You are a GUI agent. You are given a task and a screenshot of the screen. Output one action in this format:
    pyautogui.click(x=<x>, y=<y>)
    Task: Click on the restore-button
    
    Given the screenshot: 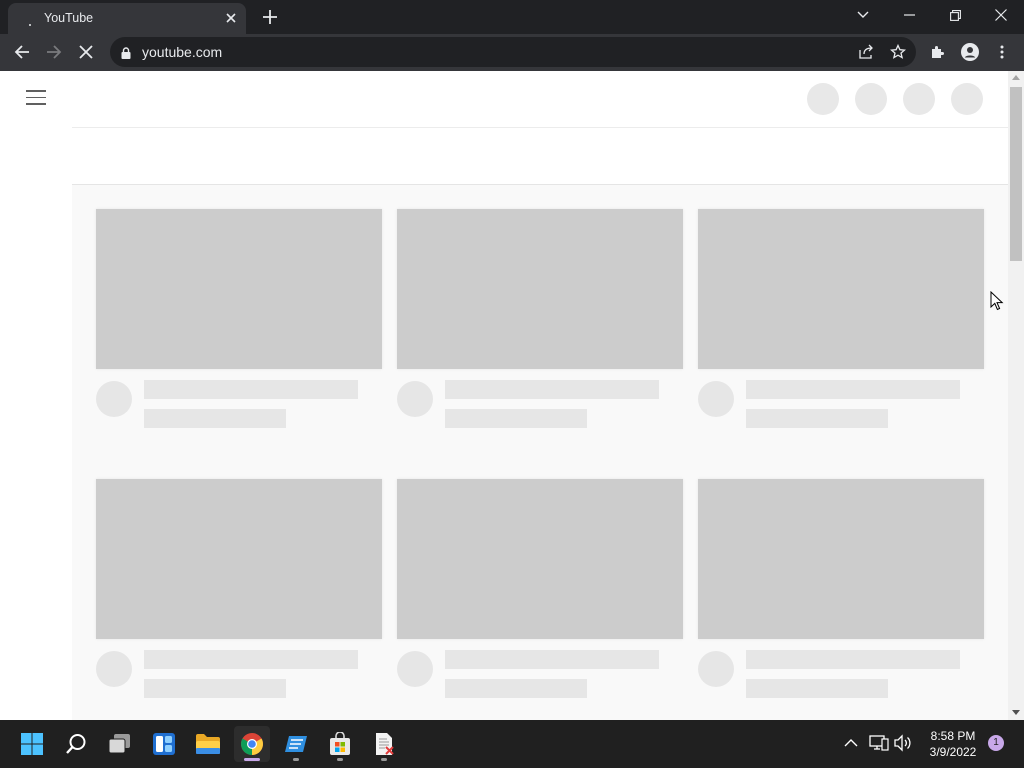 What is the action you would take?
    pyautogui.click(x=955, y=15)
    